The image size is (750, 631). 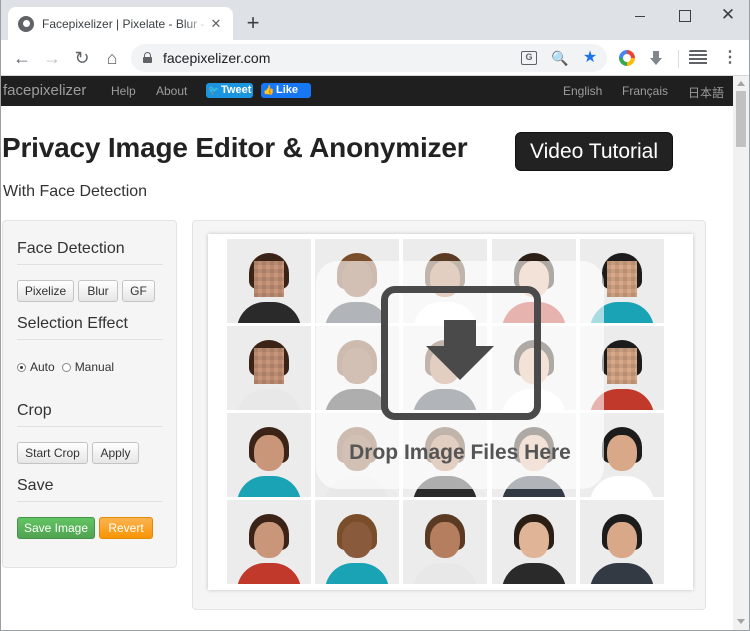 What do you see at coordinates (741, 621) in the screenshot?
I see `scroll-down-arrow-icon` at bounding box center [741, 621].